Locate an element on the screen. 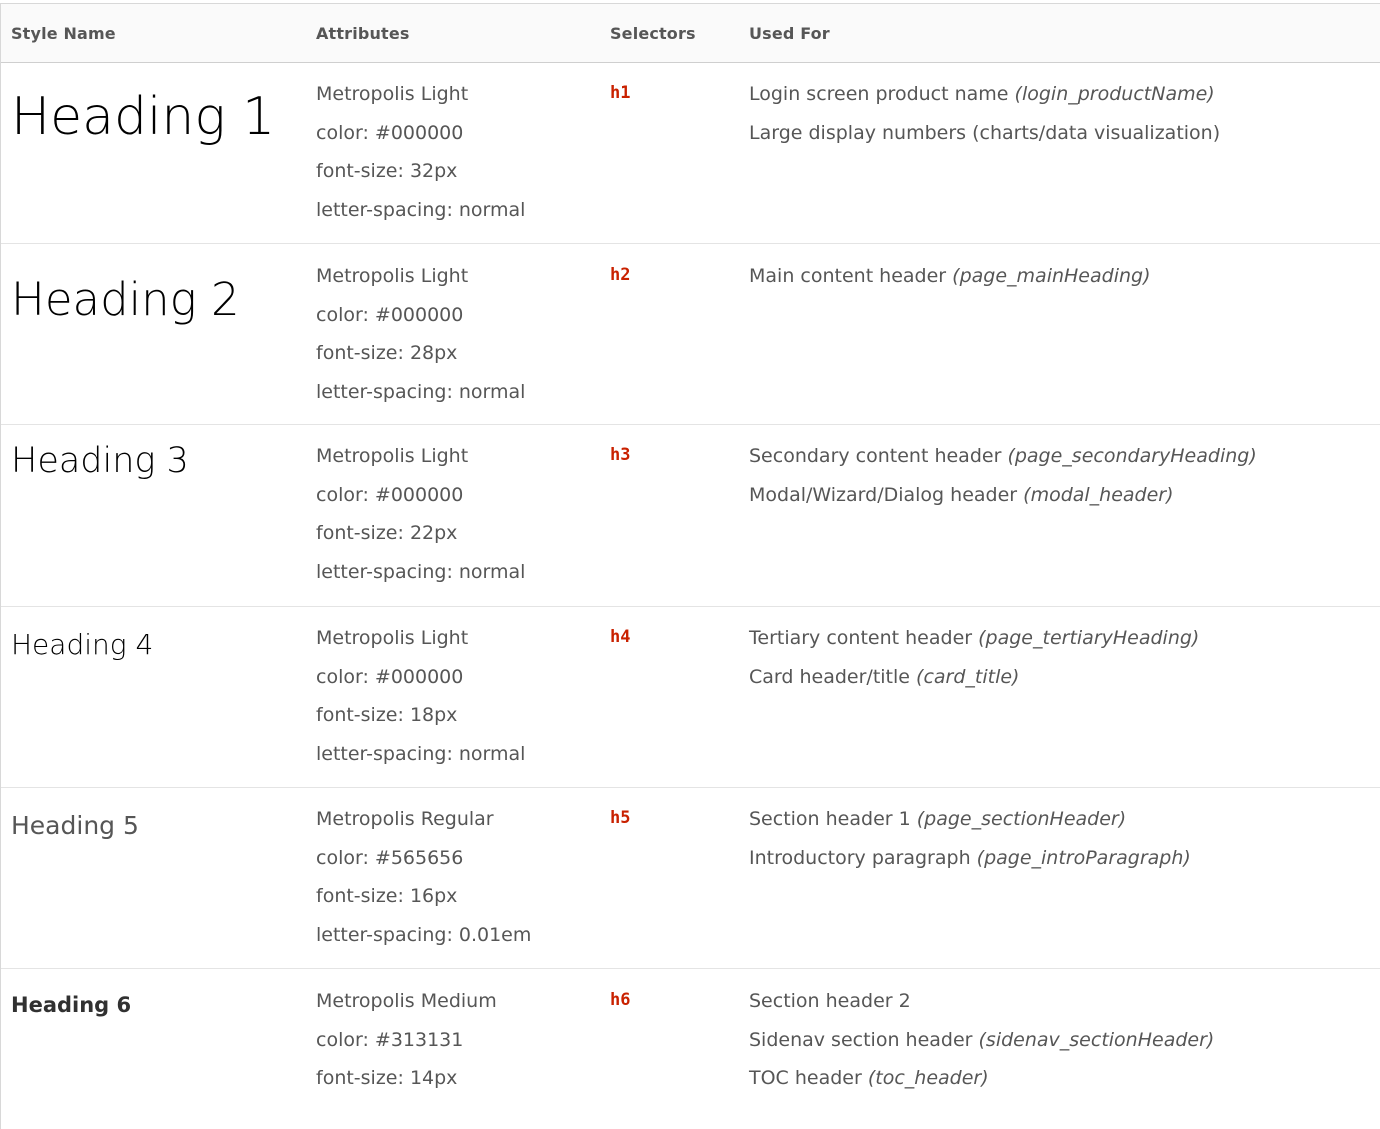 The image size is (1380, 1129). attribute-line: font-size: 22px is located at coordinates (387, 533).